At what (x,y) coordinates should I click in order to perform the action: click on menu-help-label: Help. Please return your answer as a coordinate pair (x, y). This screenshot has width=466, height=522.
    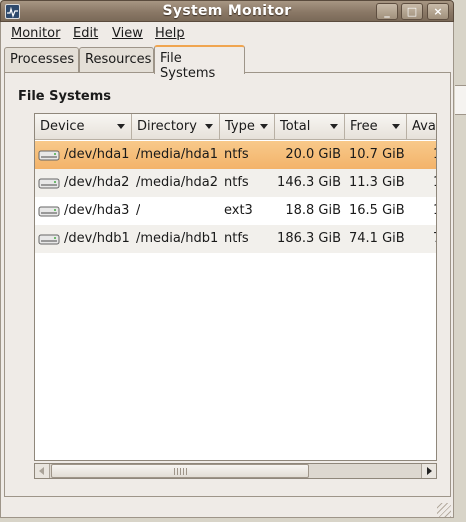
    Looking at the image, I should click on (170, 33).